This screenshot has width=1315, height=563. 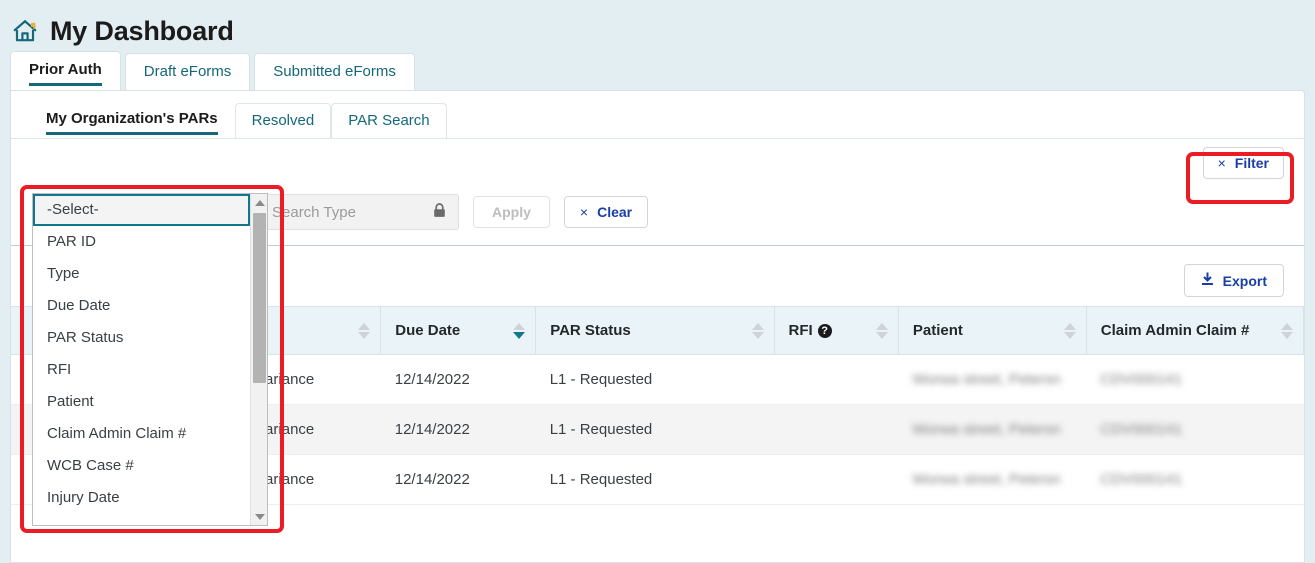 What do you see at coordinates (141, 402) in the screenshot?
I see `dropdown-option-patient: Patient` at bounding box center [141, 402].